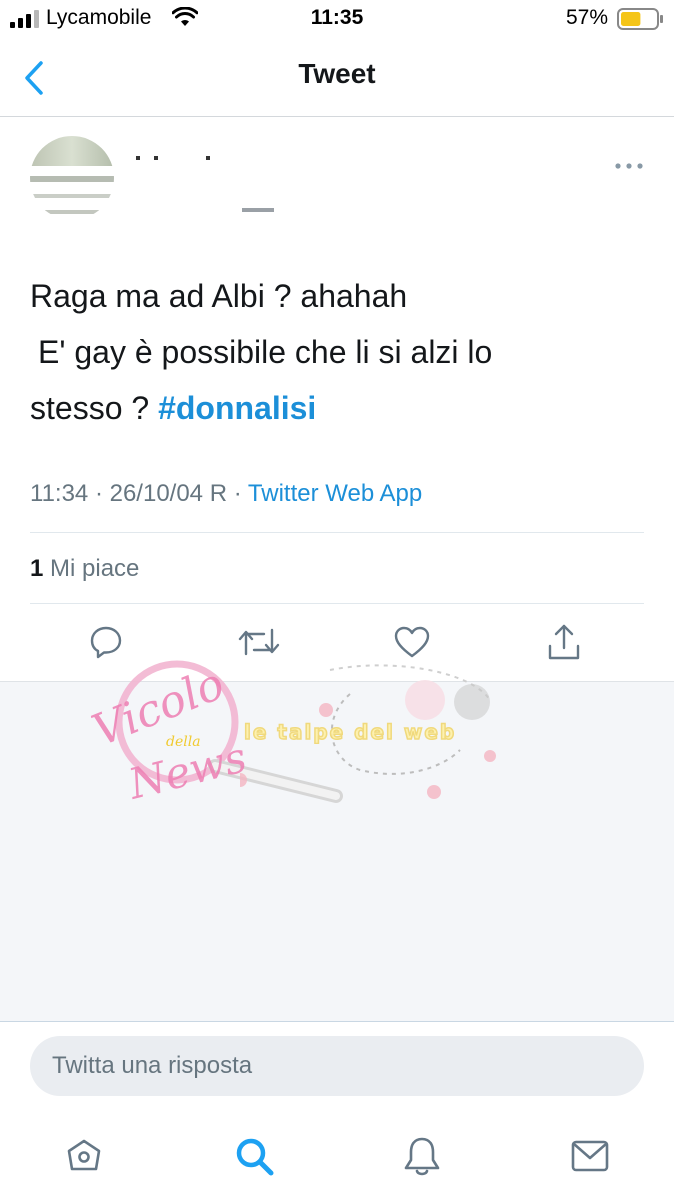 The height and width of the screenshot is (1201, 674). I want to click on navigation-bar: Tweet, so click(337, 78).